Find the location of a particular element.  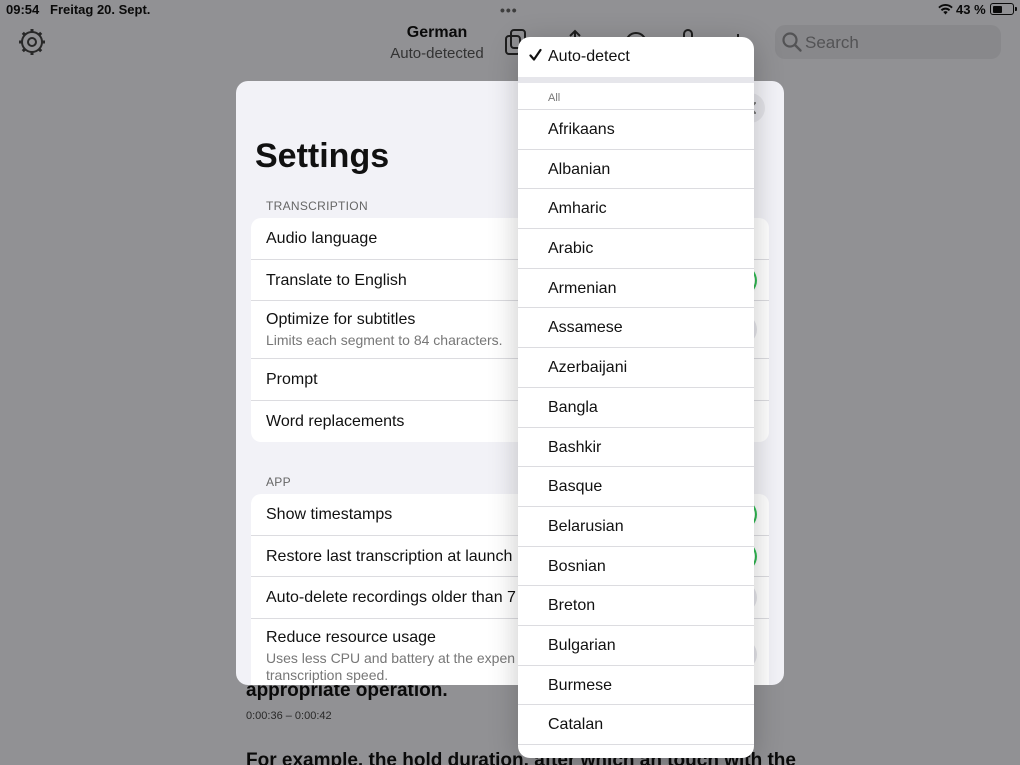

menu-item-label: Azerbaijani is located at coordinates (588, 368).